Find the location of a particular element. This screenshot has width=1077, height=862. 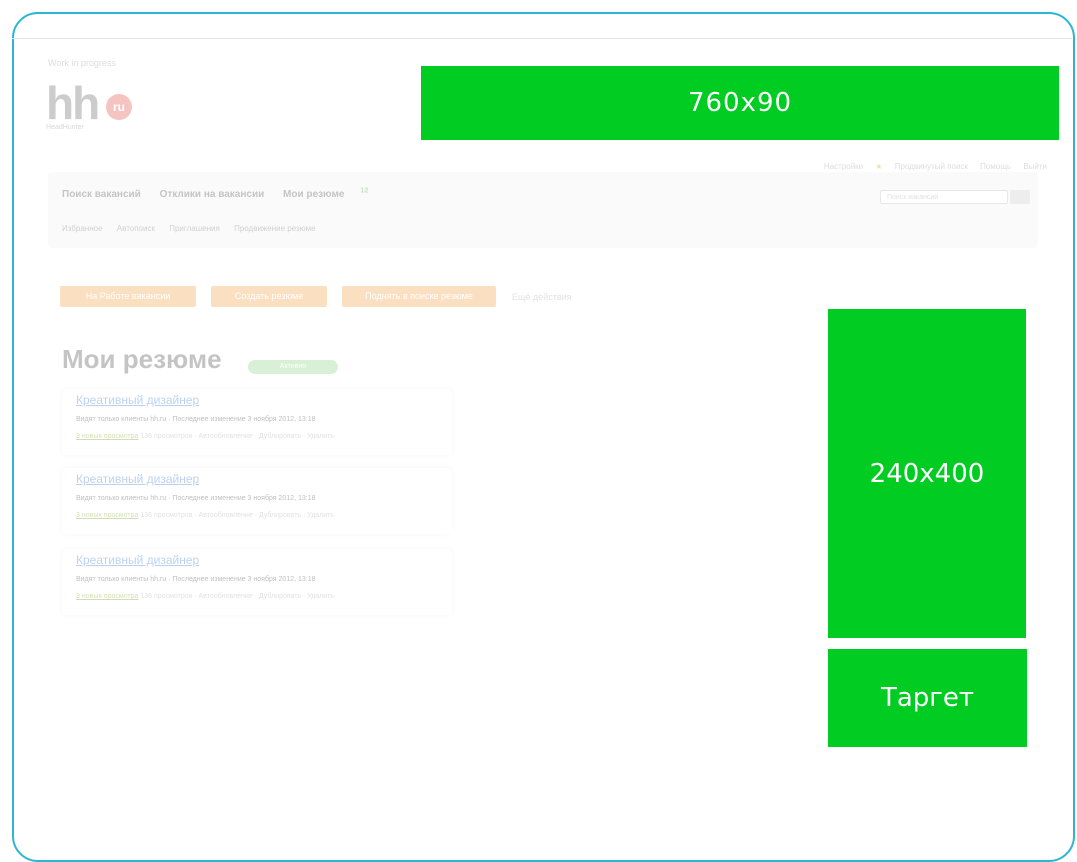

tagline: Work in progress is located at coordinates (82, 63).